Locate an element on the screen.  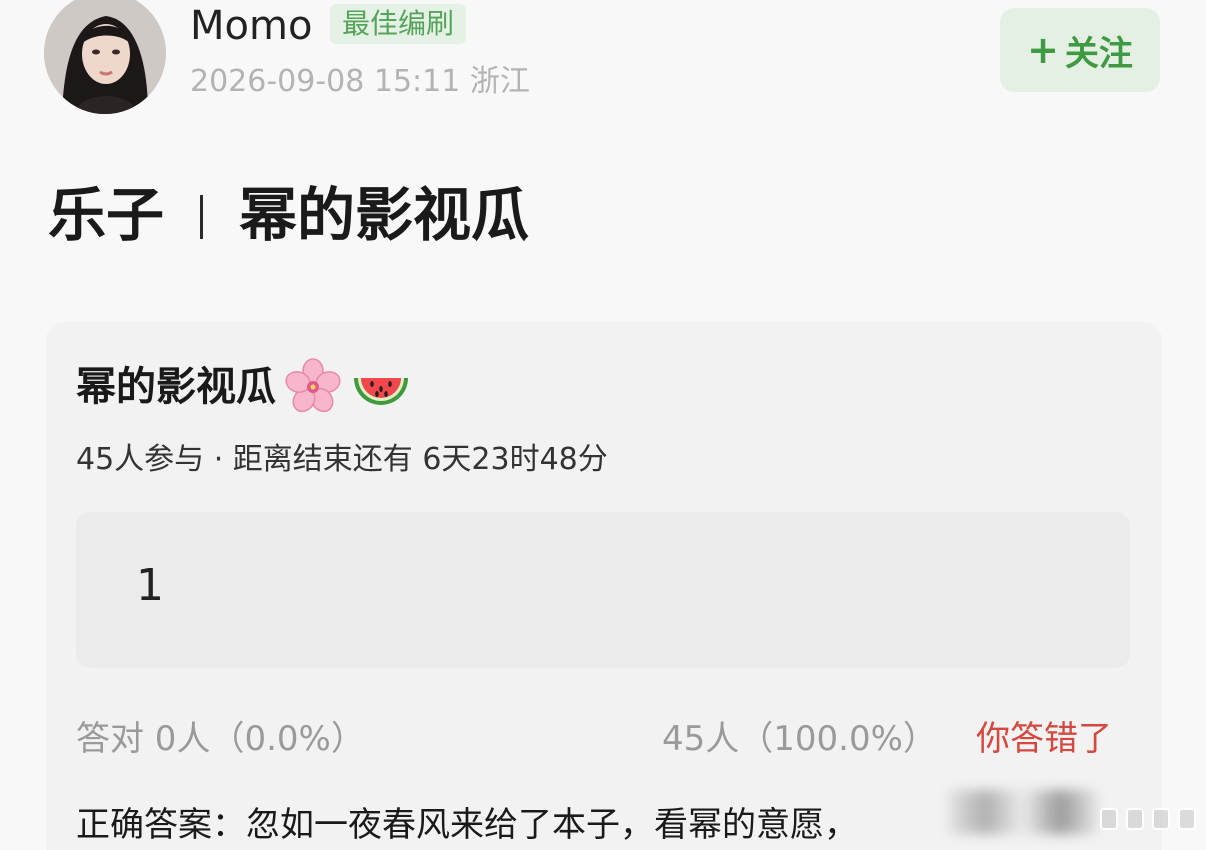
wrong-count: 45人（100.0%） is located at coordinates (799, 739).